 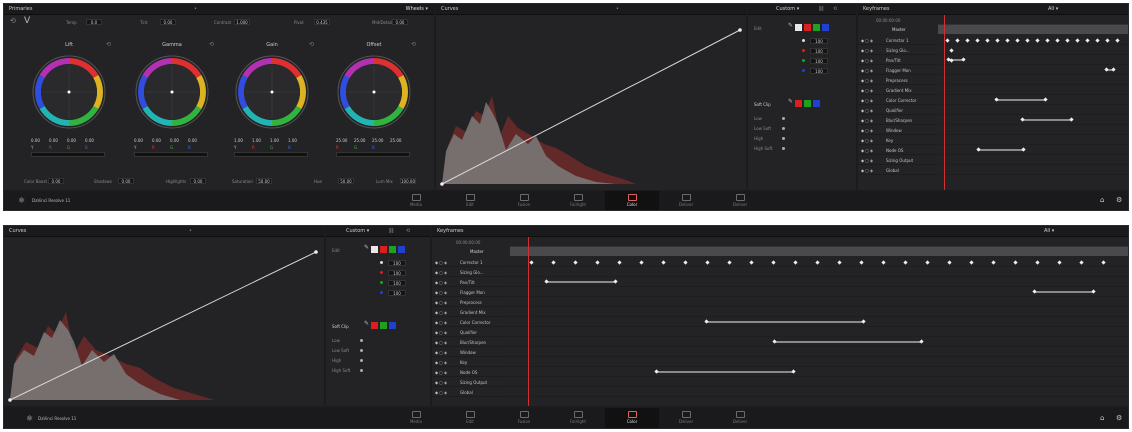 I want to click on swatch-y, so click(x=374, y=249).